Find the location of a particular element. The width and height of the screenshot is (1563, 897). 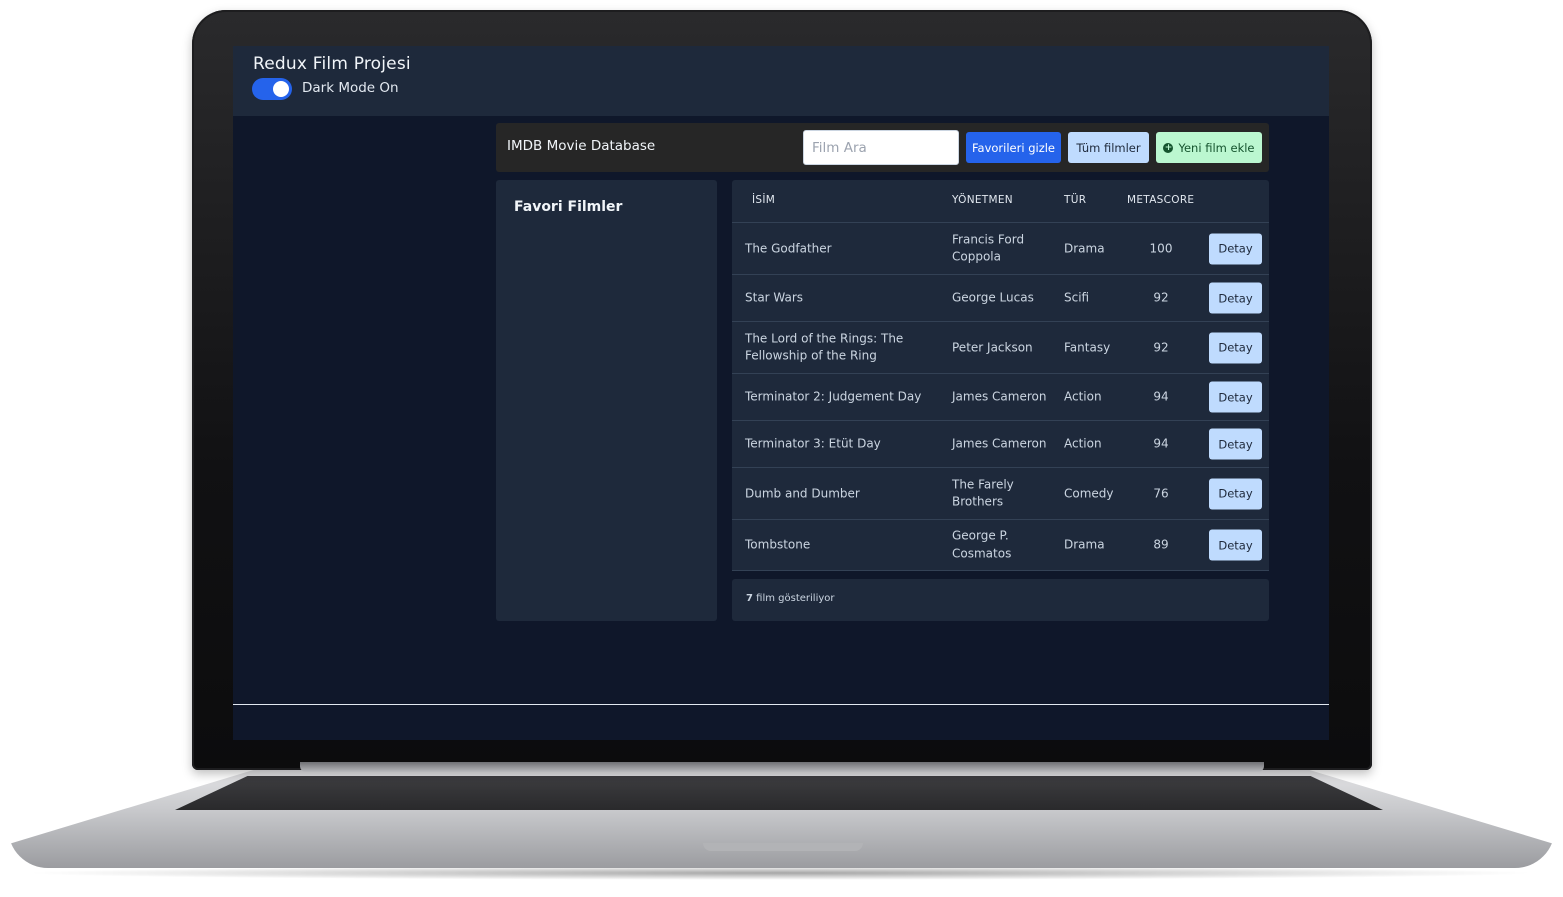

movie-director: The Farely Brothers is located at coordinates (983, 493).